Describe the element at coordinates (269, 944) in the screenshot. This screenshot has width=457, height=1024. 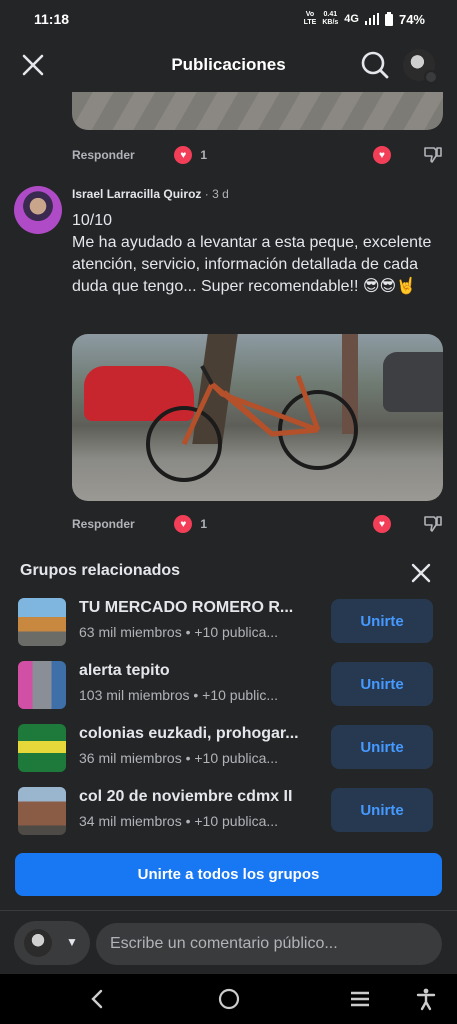
I see `comment-input` at that location.